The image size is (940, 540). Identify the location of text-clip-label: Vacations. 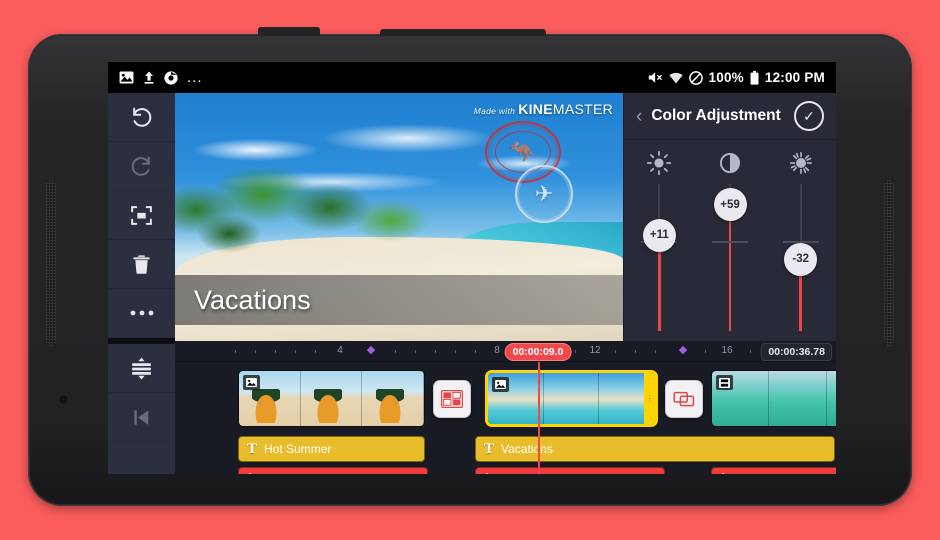
(527, 449).